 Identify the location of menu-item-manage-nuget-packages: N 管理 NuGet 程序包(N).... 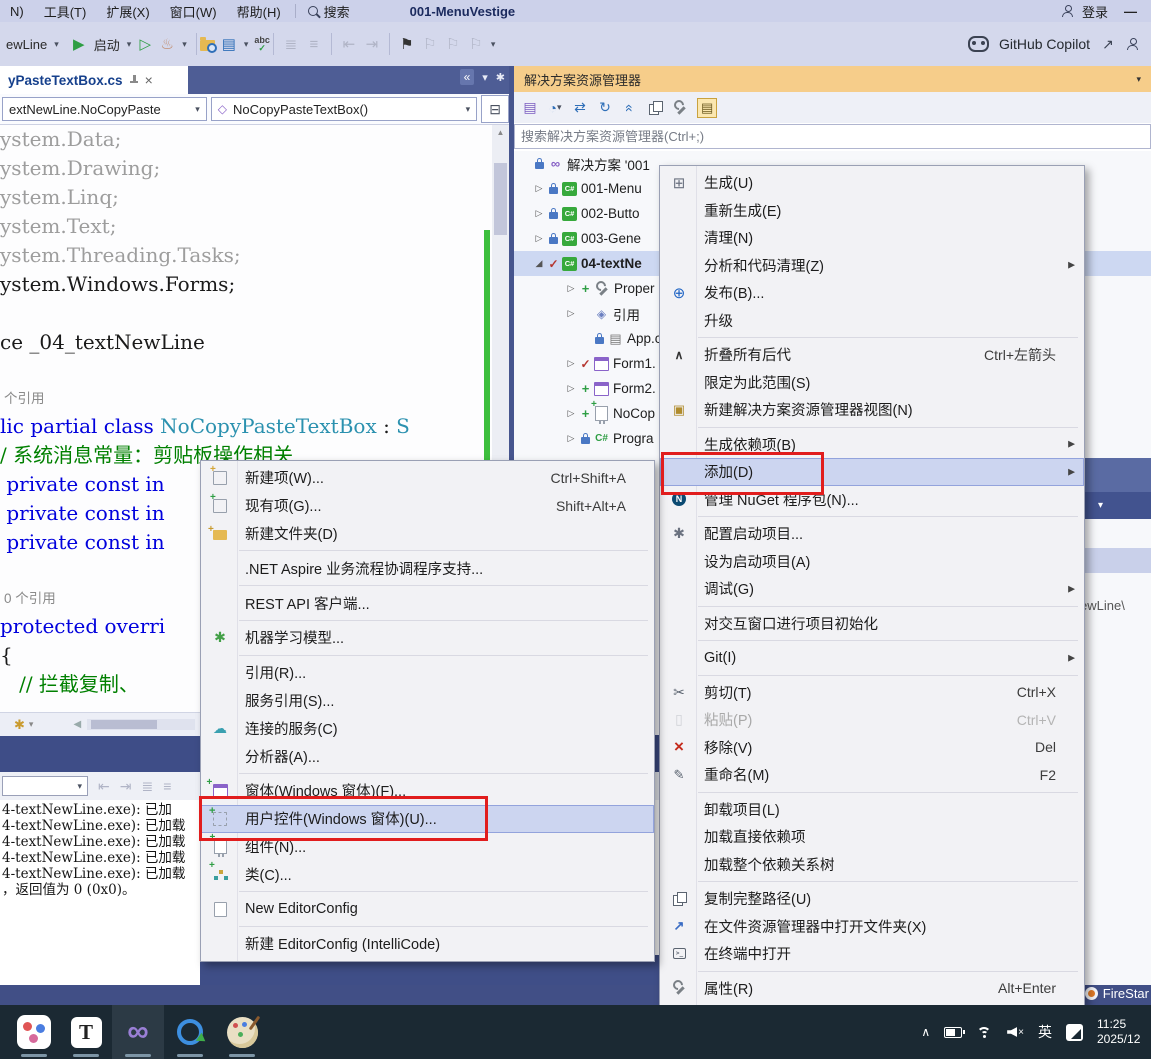
(872, 500).